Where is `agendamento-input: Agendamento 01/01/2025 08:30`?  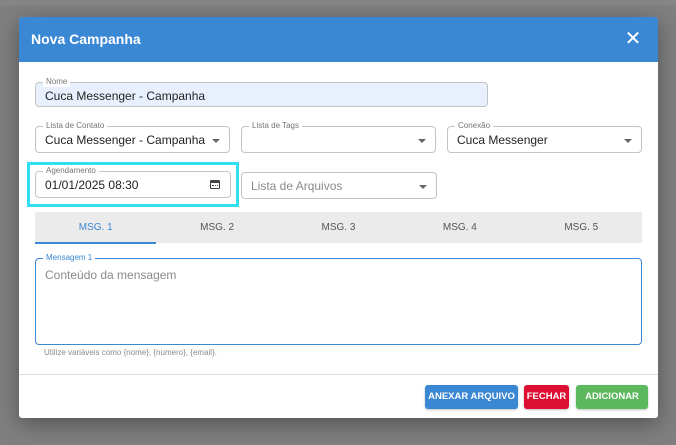
agendamento-input: Agendamento 01/01/2025 08:30 is located at coordinates (133, 182).